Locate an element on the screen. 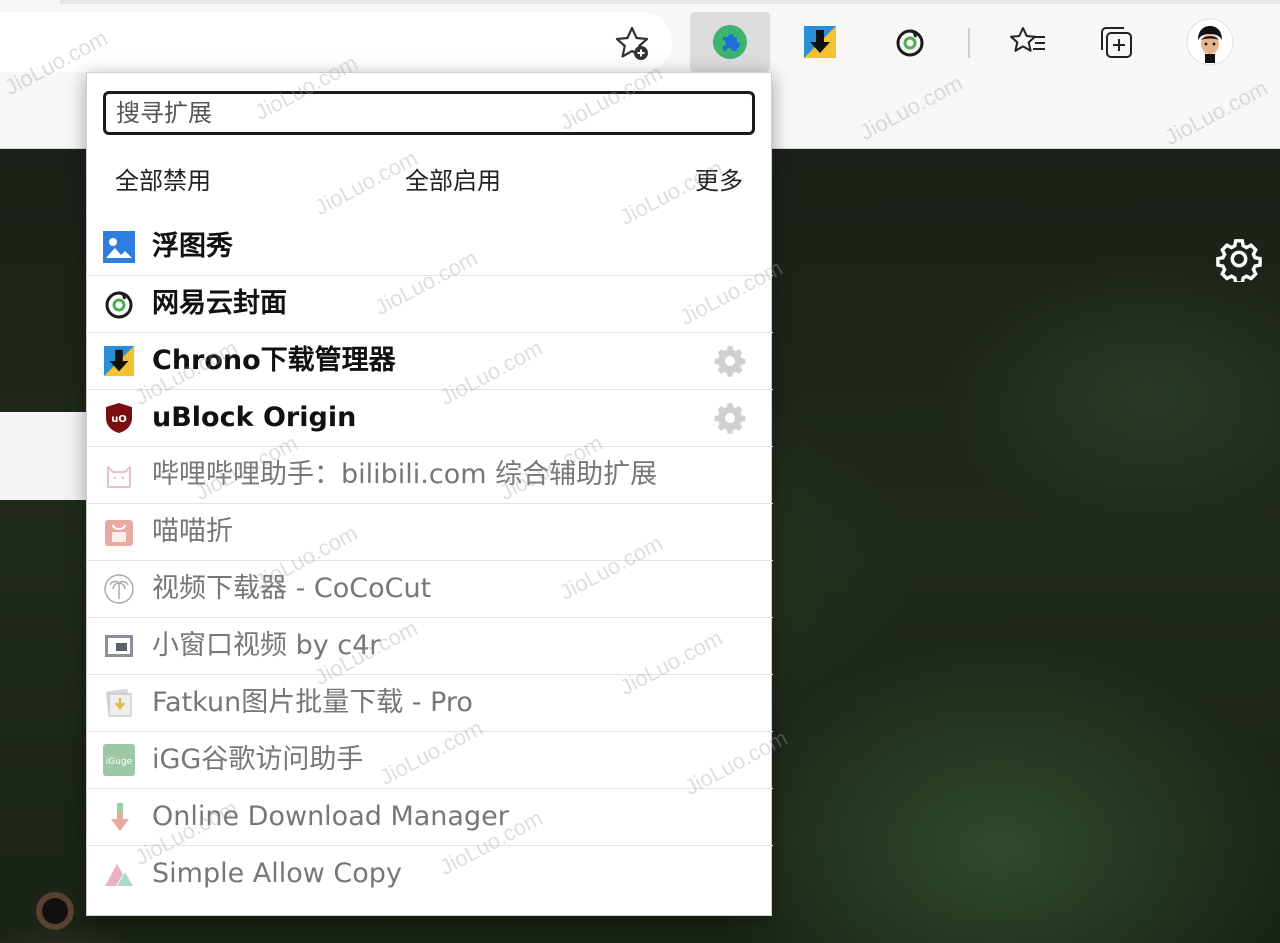  search-extensions-input is located at coordinates (429, 113).